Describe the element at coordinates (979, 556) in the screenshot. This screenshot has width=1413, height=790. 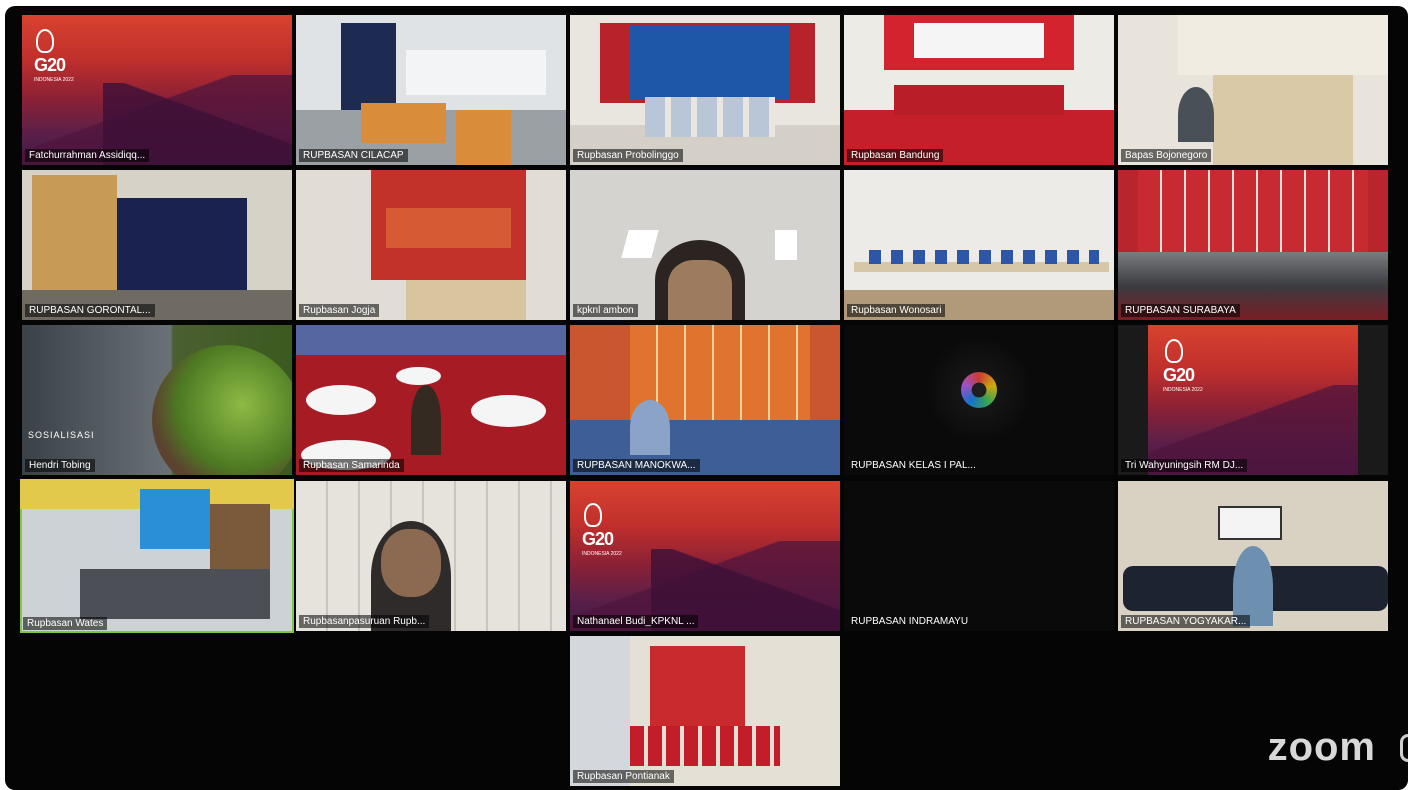
I see `participant-tile: RUPBASAN INDRAMAYU` at that location.